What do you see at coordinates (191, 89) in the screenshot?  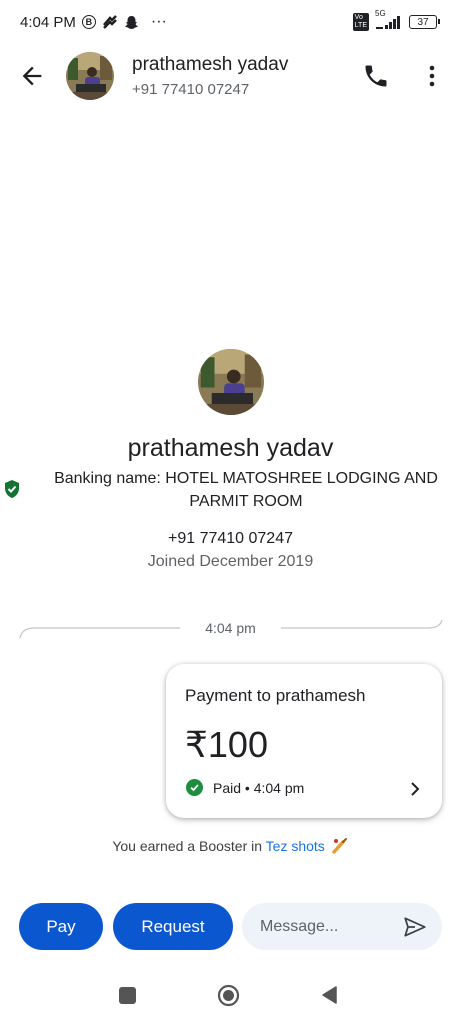 I see `contact-phone: +91 77410 07247` at bounding box center [191, 89].